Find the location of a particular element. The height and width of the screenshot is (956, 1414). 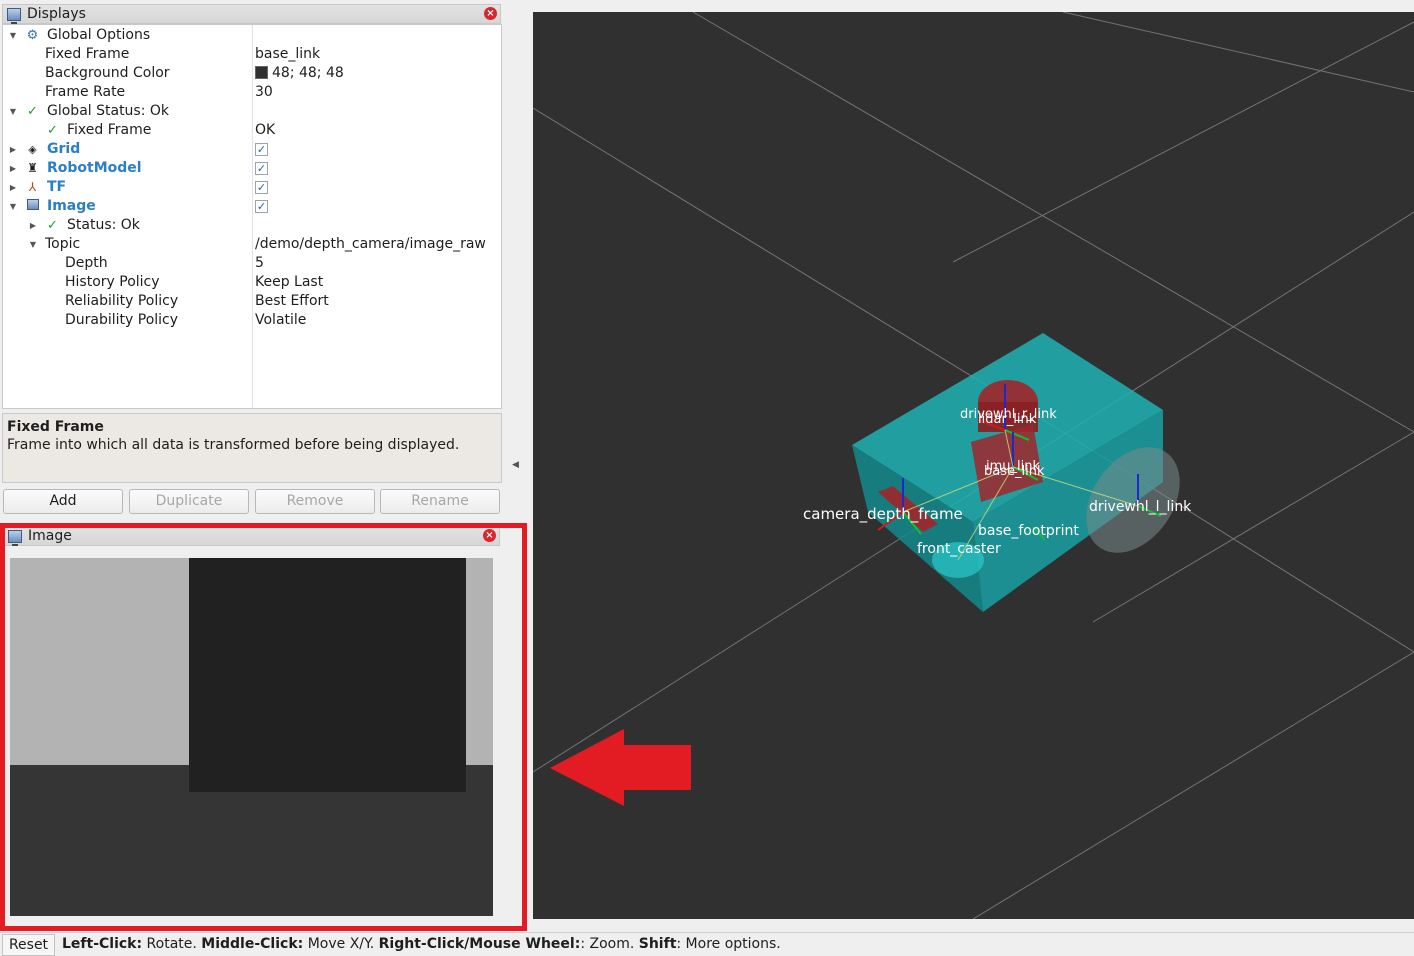

gear-icon: ⚙ is located at coordinates (32, 35).